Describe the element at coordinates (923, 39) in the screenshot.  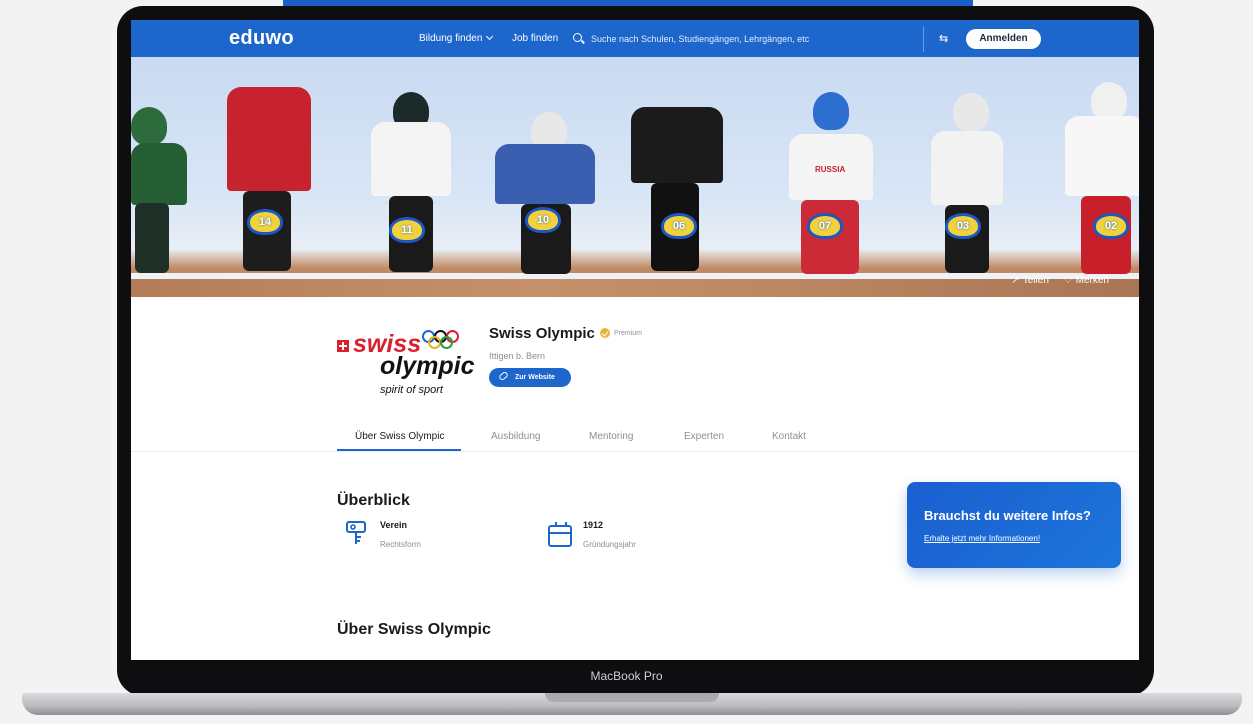
I see `nav-divider` at that location.